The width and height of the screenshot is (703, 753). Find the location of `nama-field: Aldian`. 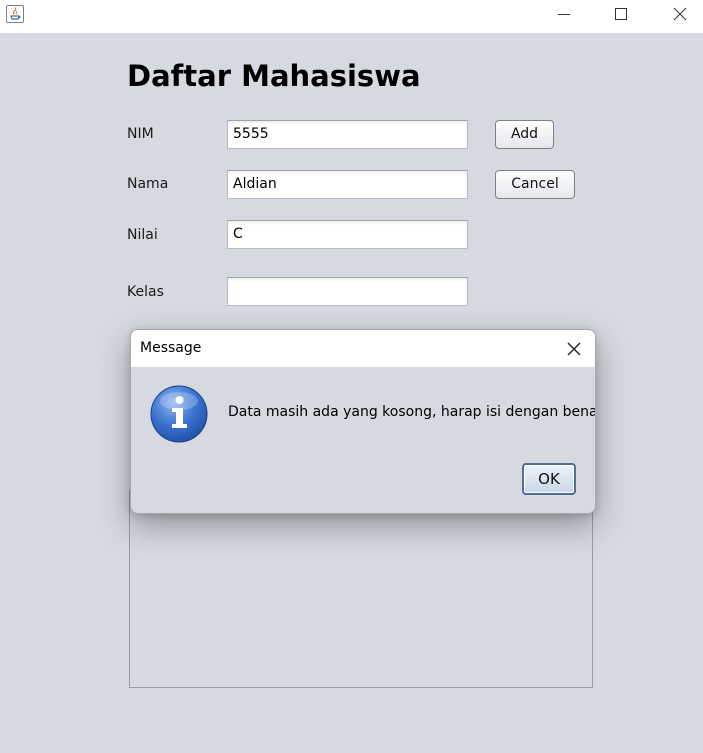

nama-field: Aldian is located at coordinates (347, 184).